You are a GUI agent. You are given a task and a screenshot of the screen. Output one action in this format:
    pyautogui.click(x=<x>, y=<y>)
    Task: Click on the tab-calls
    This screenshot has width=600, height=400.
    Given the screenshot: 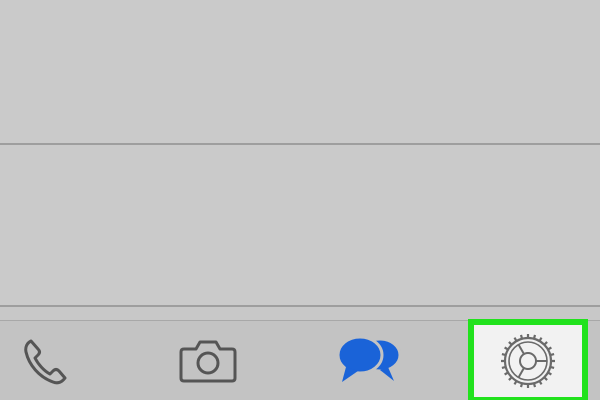 What is the action you would take?
    pyautogui.click(x=45, y=360)
    